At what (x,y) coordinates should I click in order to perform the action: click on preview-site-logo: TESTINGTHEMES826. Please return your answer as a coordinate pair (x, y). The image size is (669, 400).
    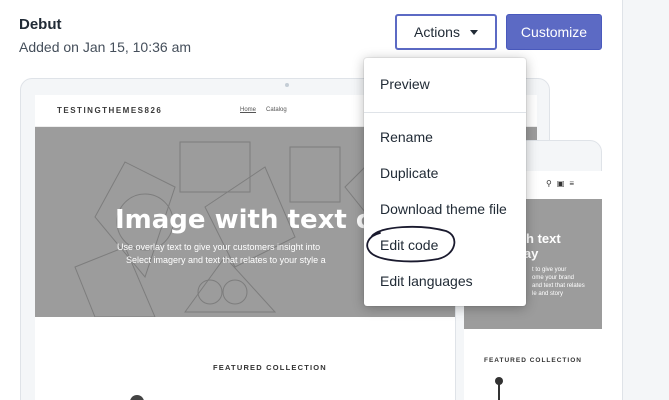
    Looking at the image, I should click on (110, 110).